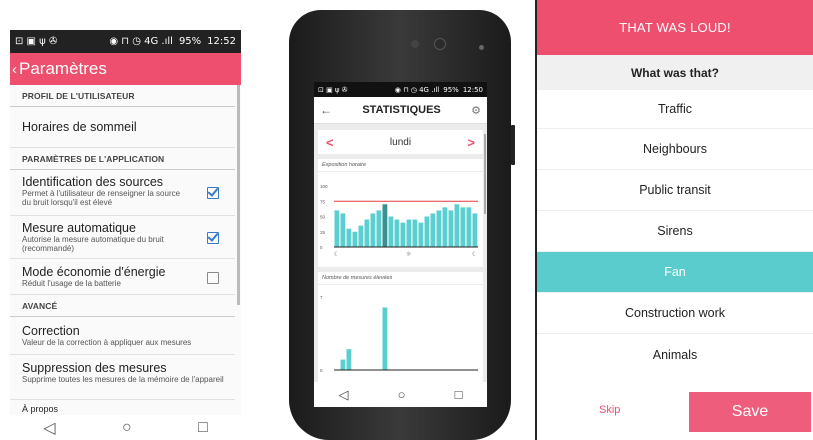 This screenshot has height=440, width=813. What do you see at coordinates (399, 334) in the screenshot?
I see `high-measures-chart: 70` at bounding box center [399, 334].